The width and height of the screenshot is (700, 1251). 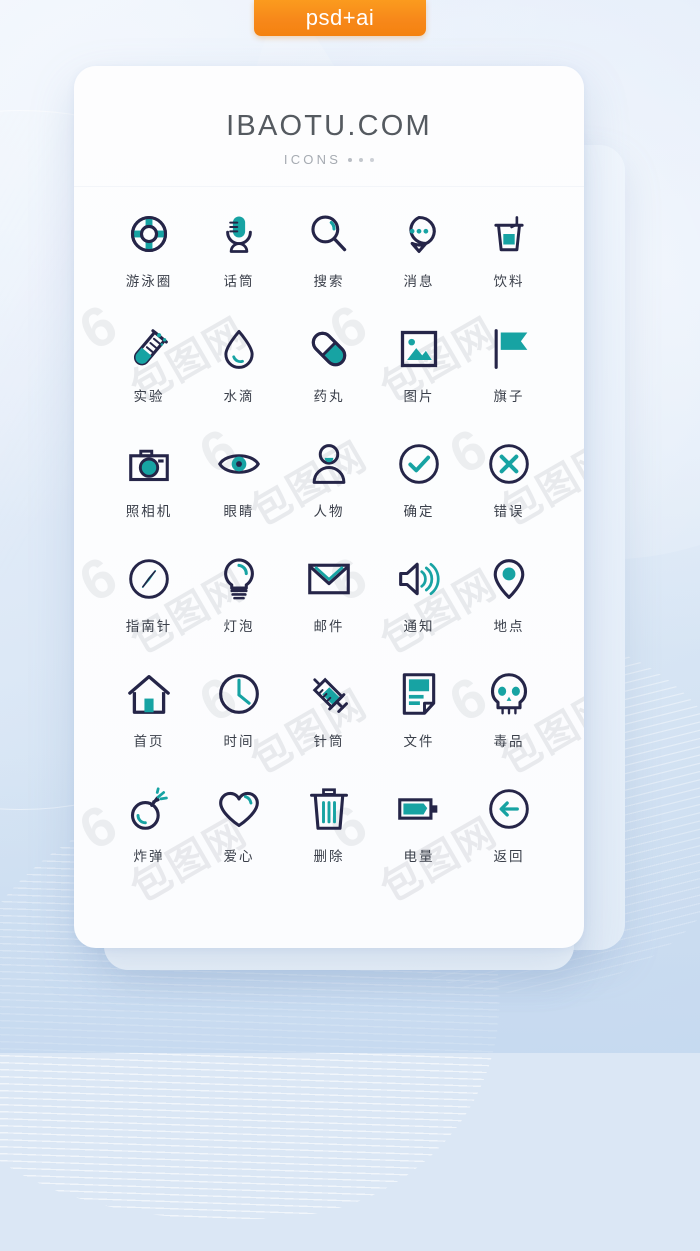 I want to click on icon-cell-flag: 旗子, so click(x=509, y=371).